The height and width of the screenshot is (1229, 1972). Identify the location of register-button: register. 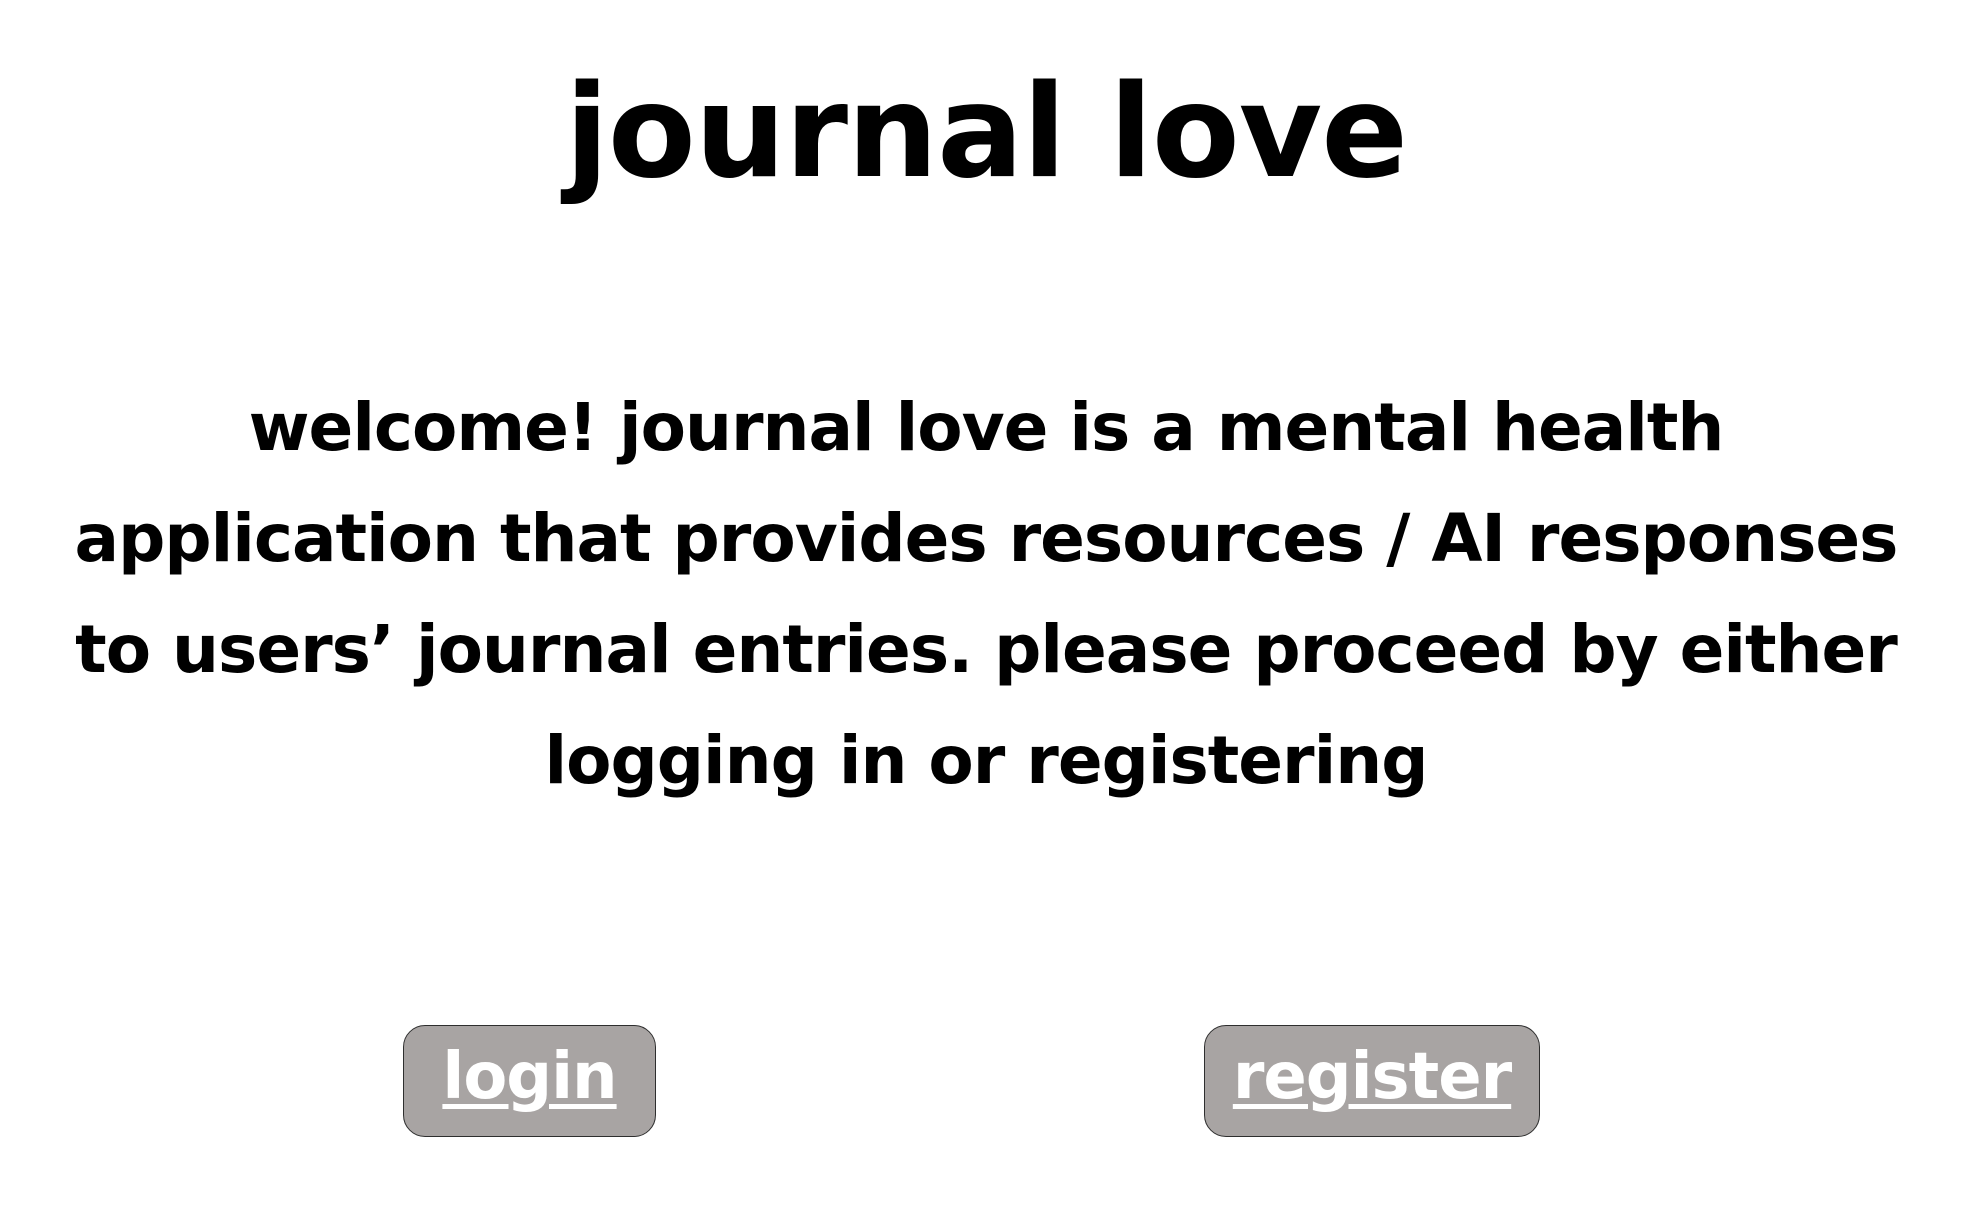
(1372, 1081).